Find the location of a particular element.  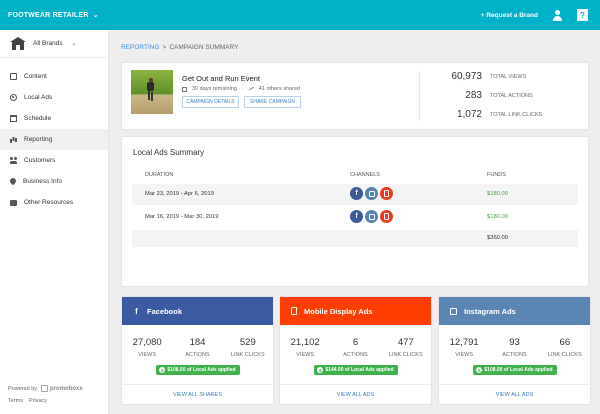

sidebar-item-customers: Customers is located at coordinates (54, 160).